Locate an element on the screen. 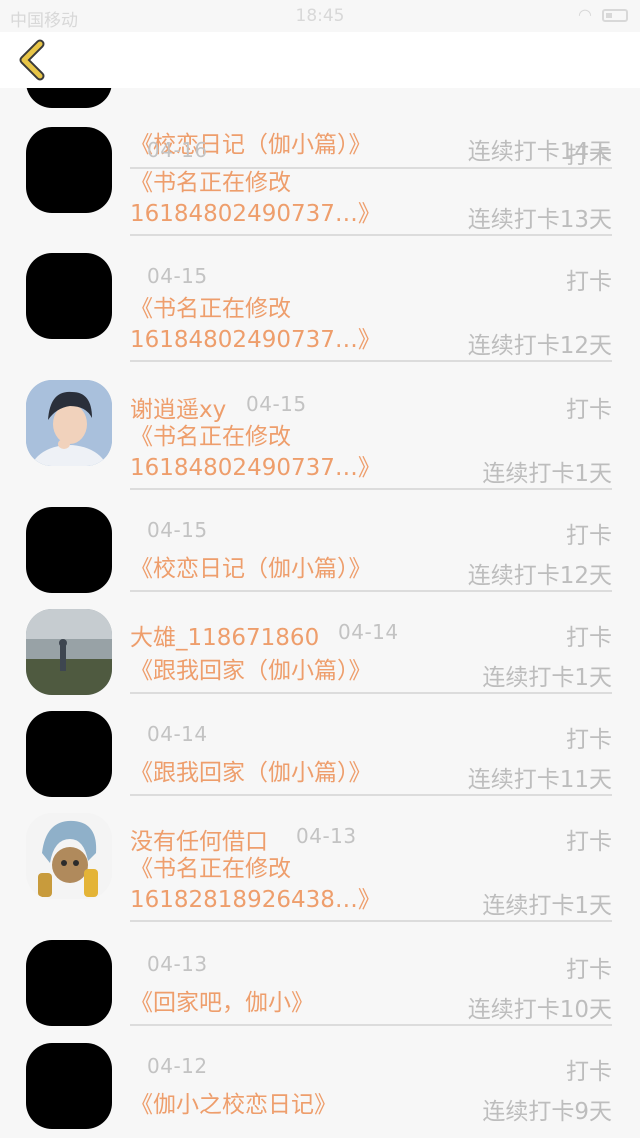  streak-count: 连续打卡13天 is located at coordinates (539, 220).